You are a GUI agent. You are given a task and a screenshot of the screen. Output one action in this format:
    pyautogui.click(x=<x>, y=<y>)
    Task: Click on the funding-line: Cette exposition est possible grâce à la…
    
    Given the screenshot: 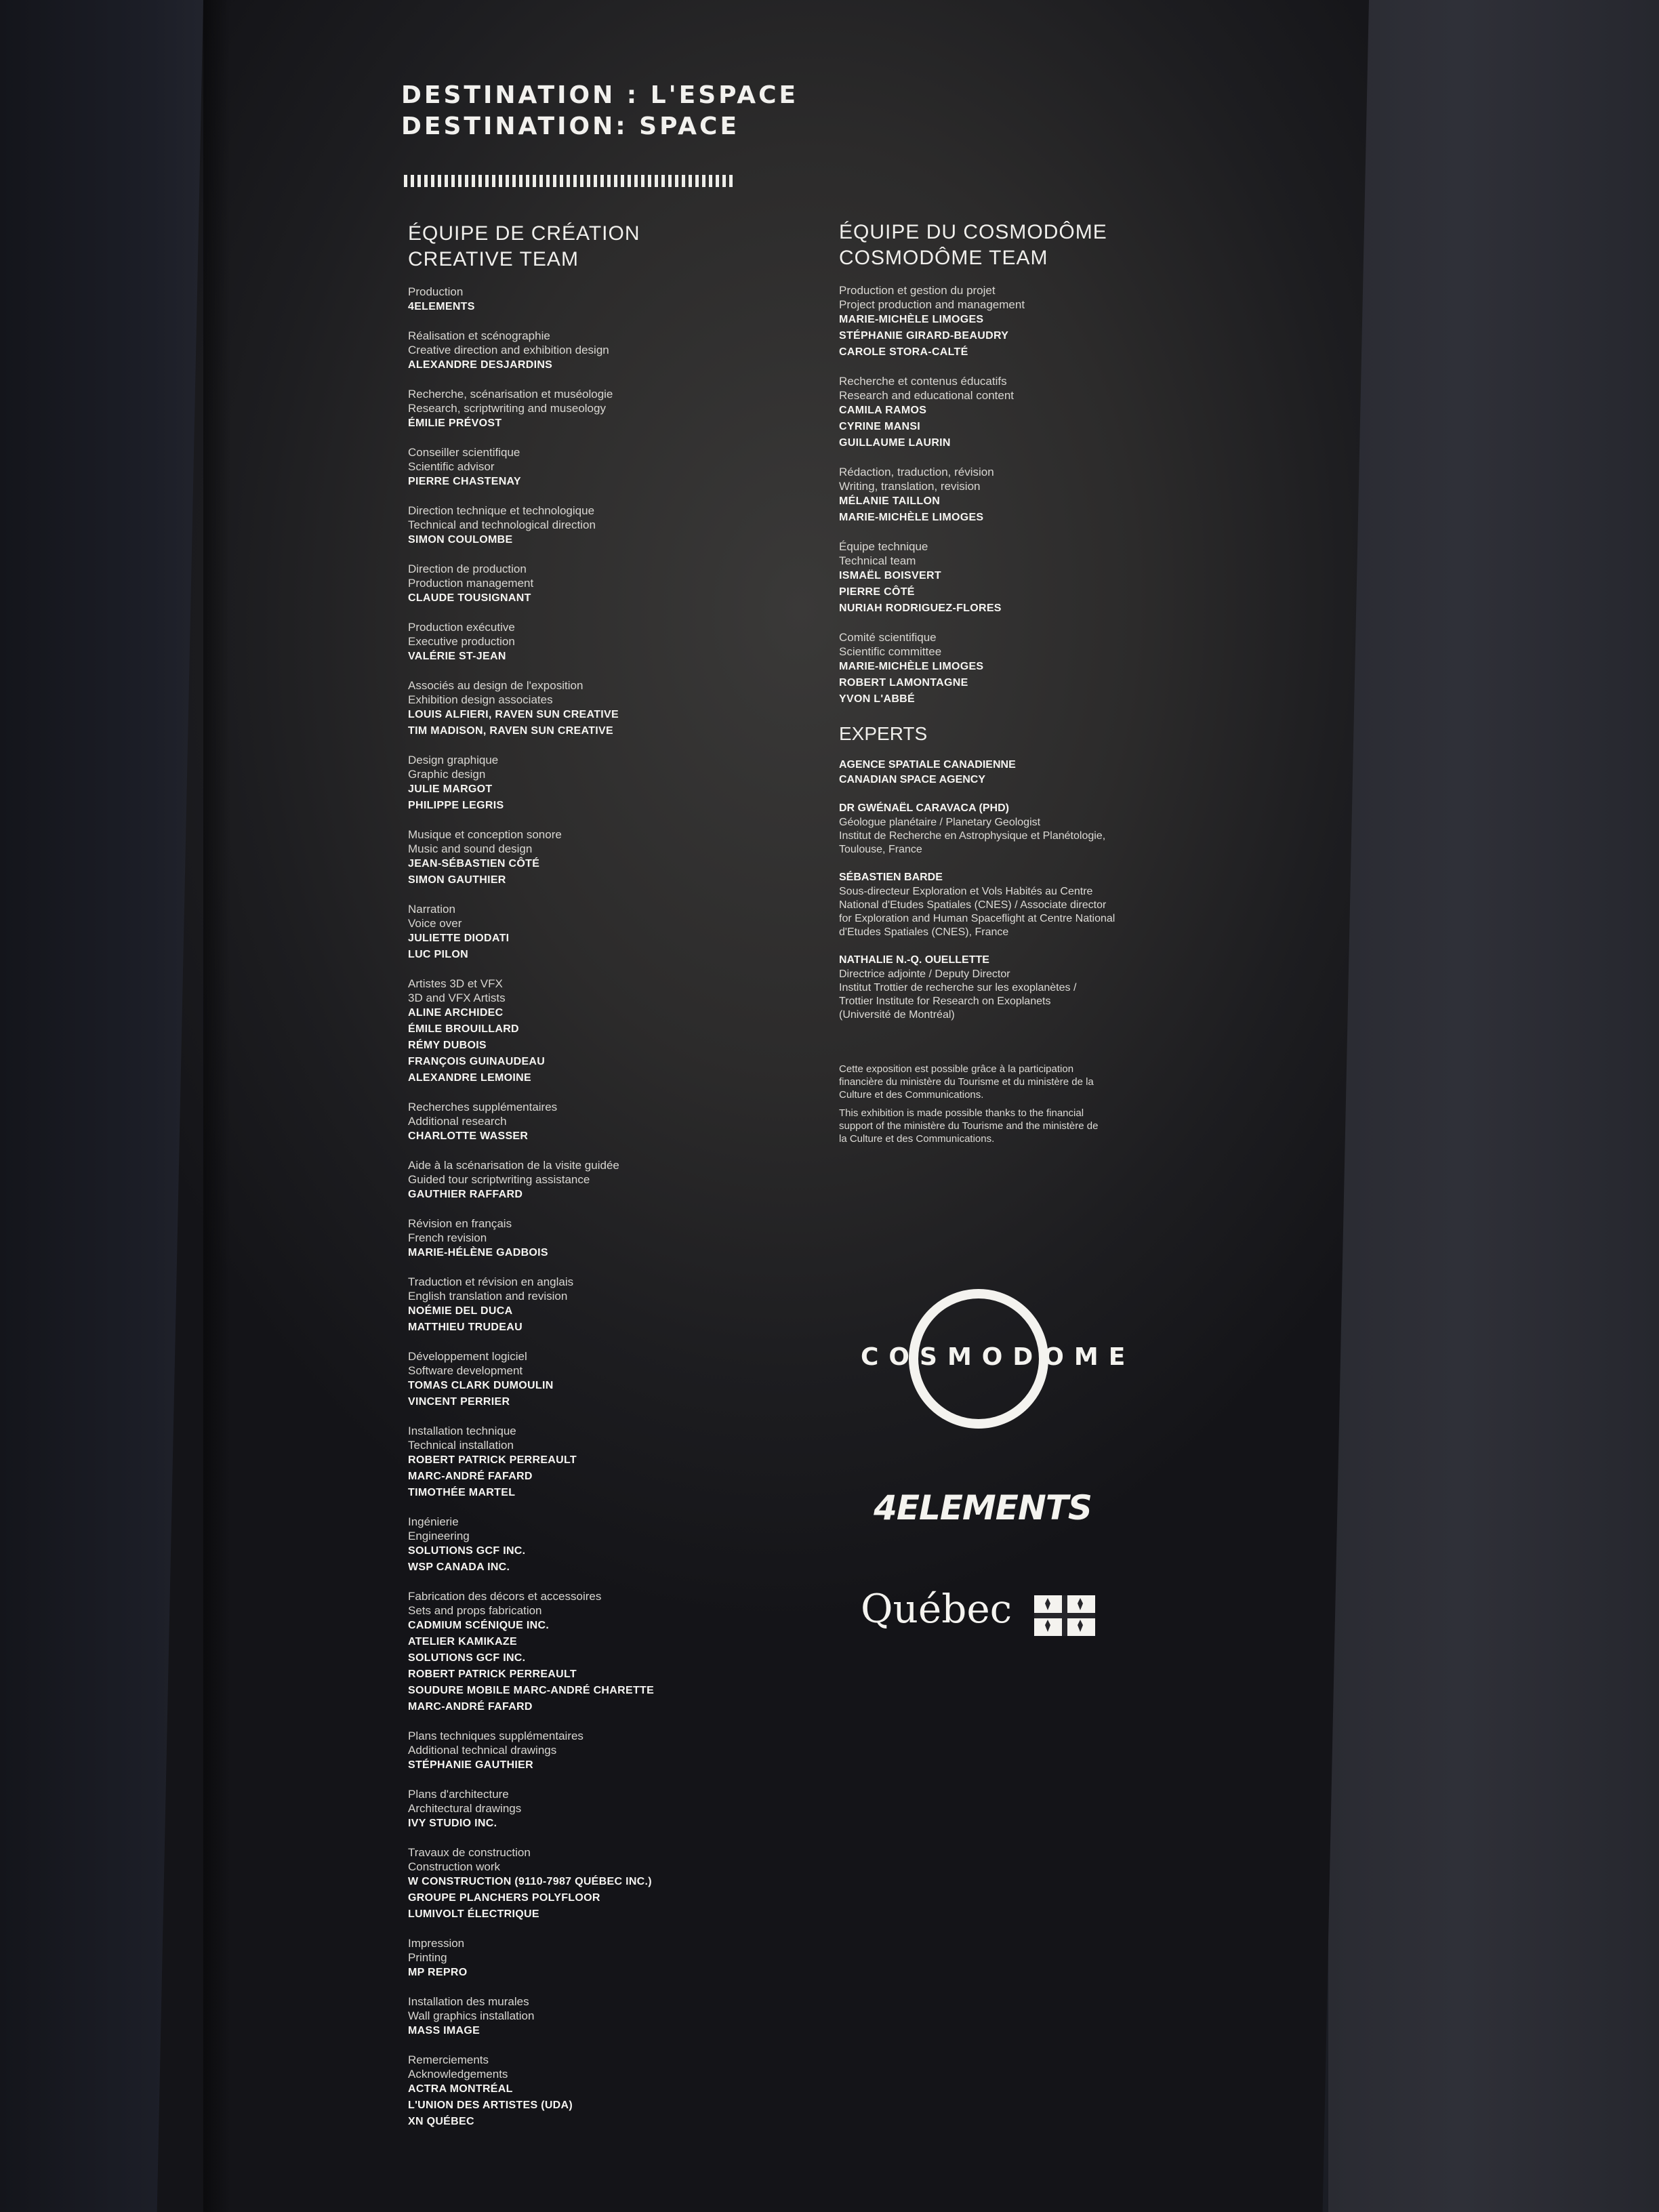 What is the action you would take?
    pyautogui.click(x=956, y=1069)
    